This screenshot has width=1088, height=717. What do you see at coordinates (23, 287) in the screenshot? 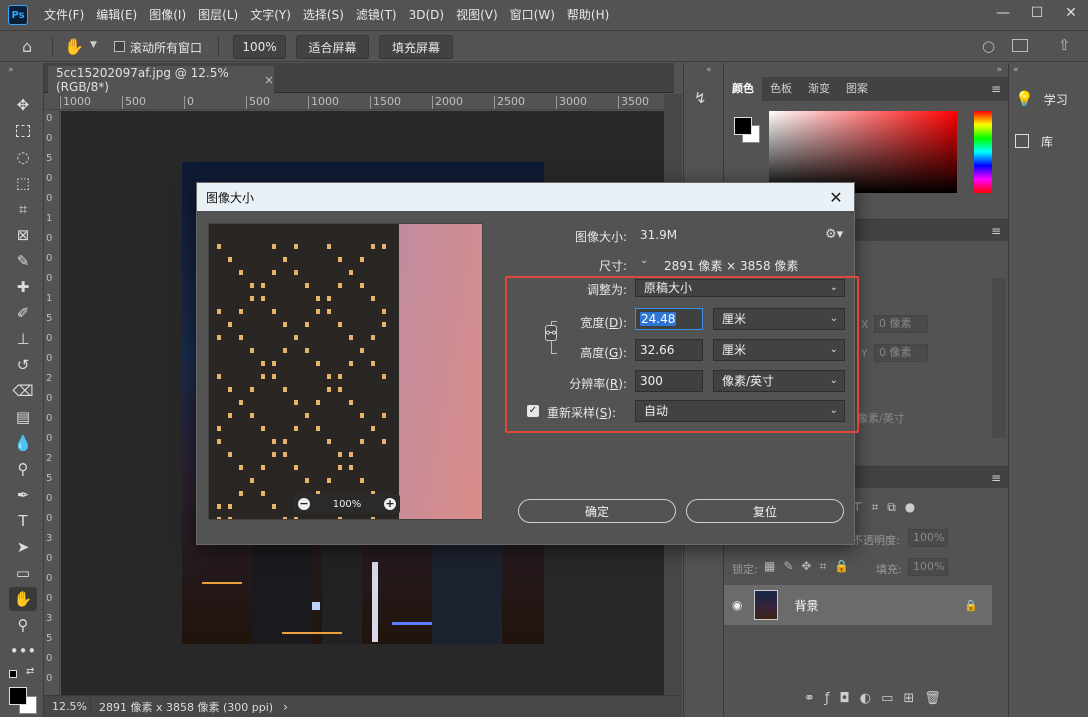
I see `healing-brush-tool-icon: ✚` at bounding box center [23, 287].